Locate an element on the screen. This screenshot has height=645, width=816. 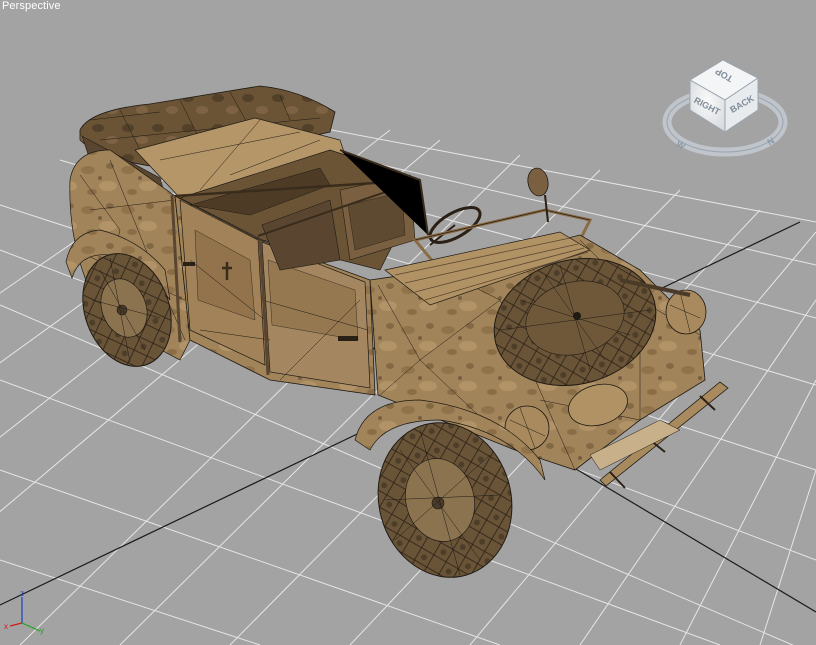
front-door-handle is located at coordinates (348, 338).